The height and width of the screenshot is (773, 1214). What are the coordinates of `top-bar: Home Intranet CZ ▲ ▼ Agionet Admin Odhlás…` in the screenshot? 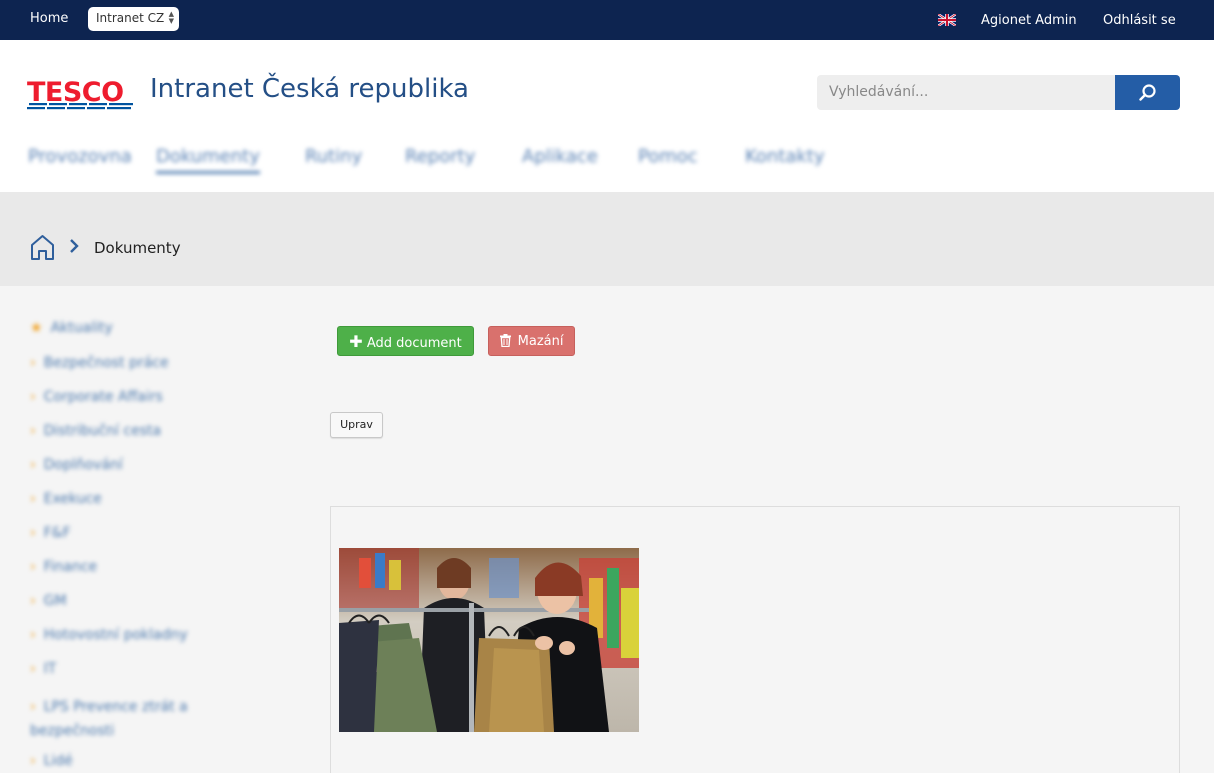 It's located at (607, 20).